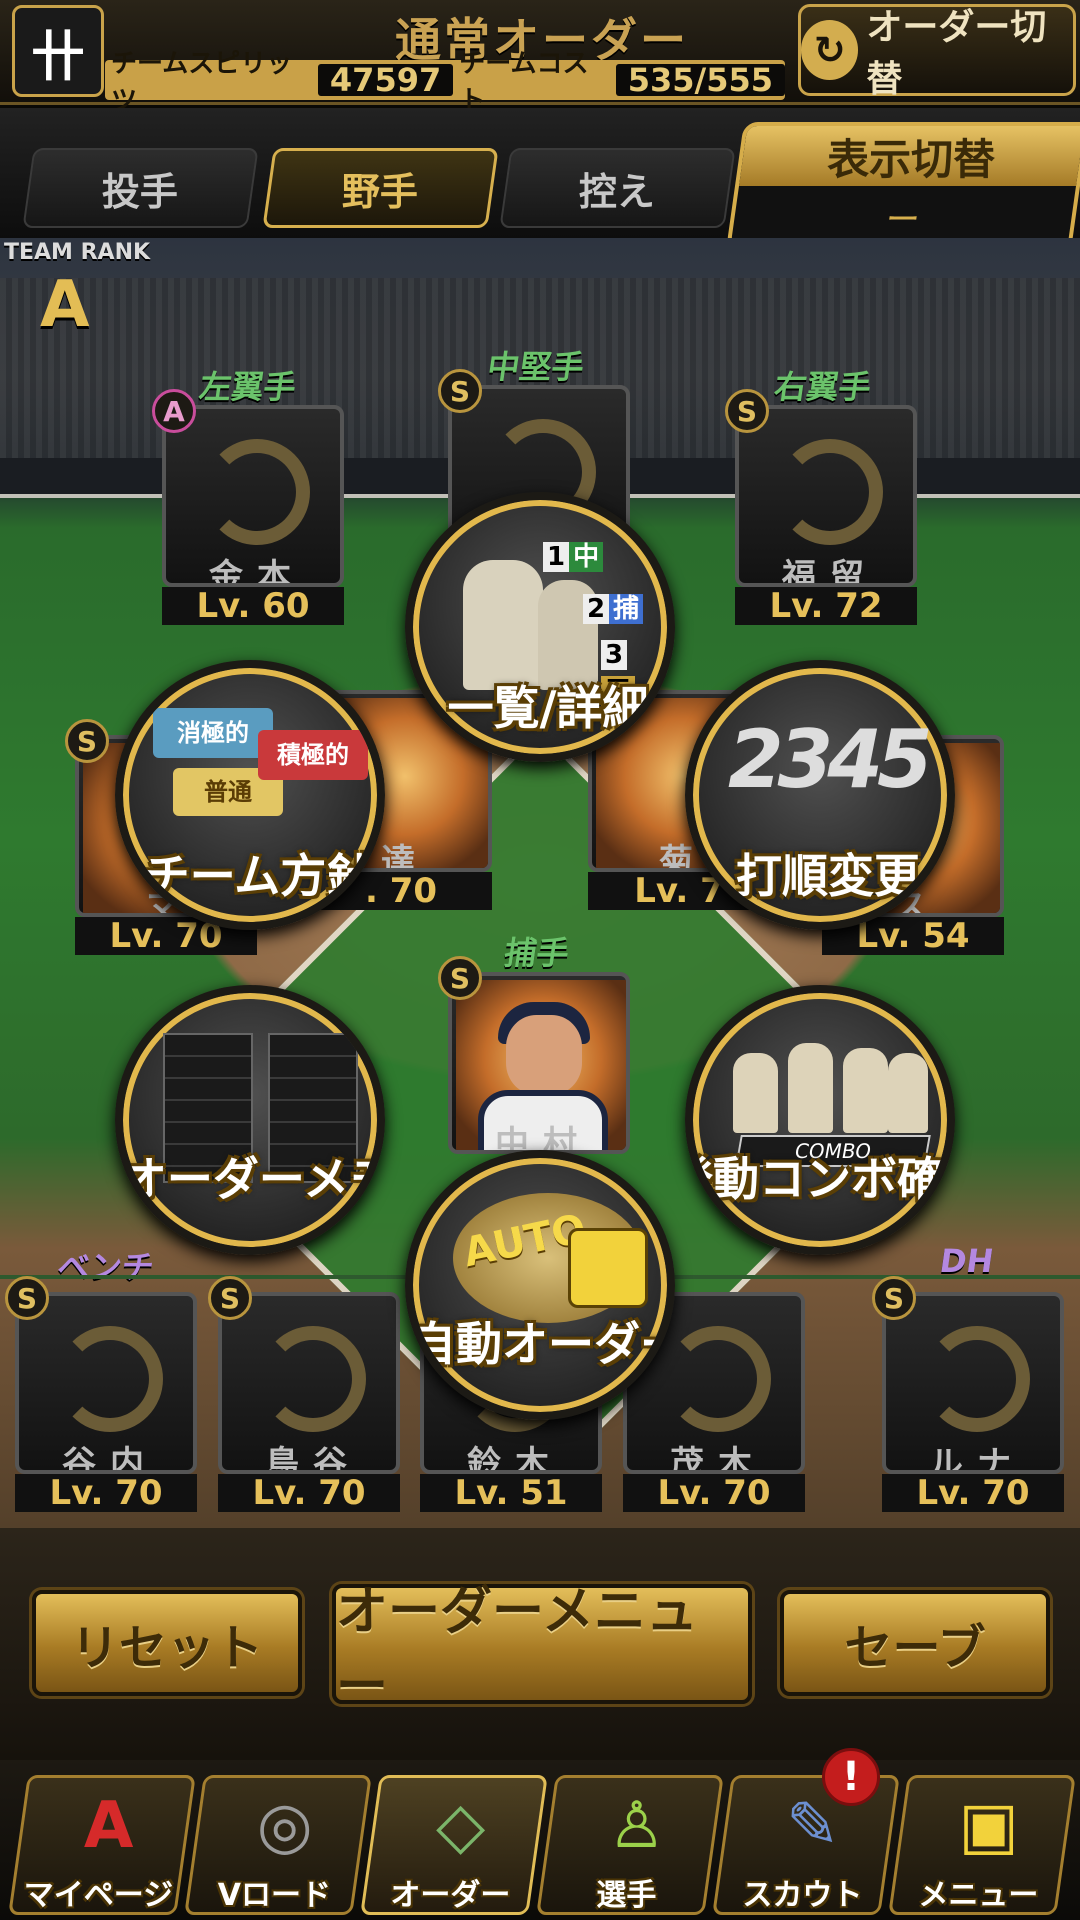 This screenshot has width=1080, height=1920. What do you see at coordinates (258, 876) in the screenshot?
I see `team-policy-label: チーム方針` at bounding box center [258, 876].